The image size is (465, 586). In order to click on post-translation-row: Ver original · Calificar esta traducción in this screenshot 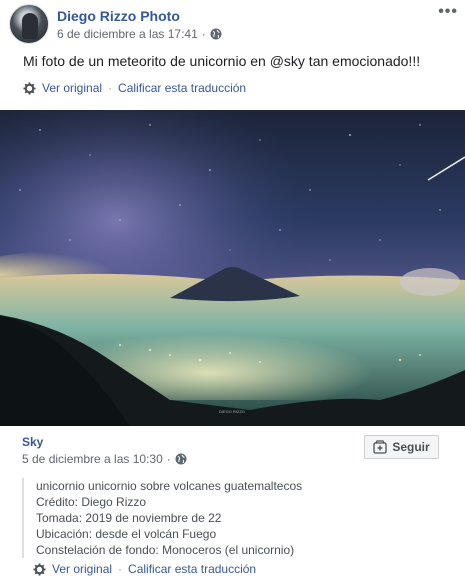, I will do `click(134, 88)`.